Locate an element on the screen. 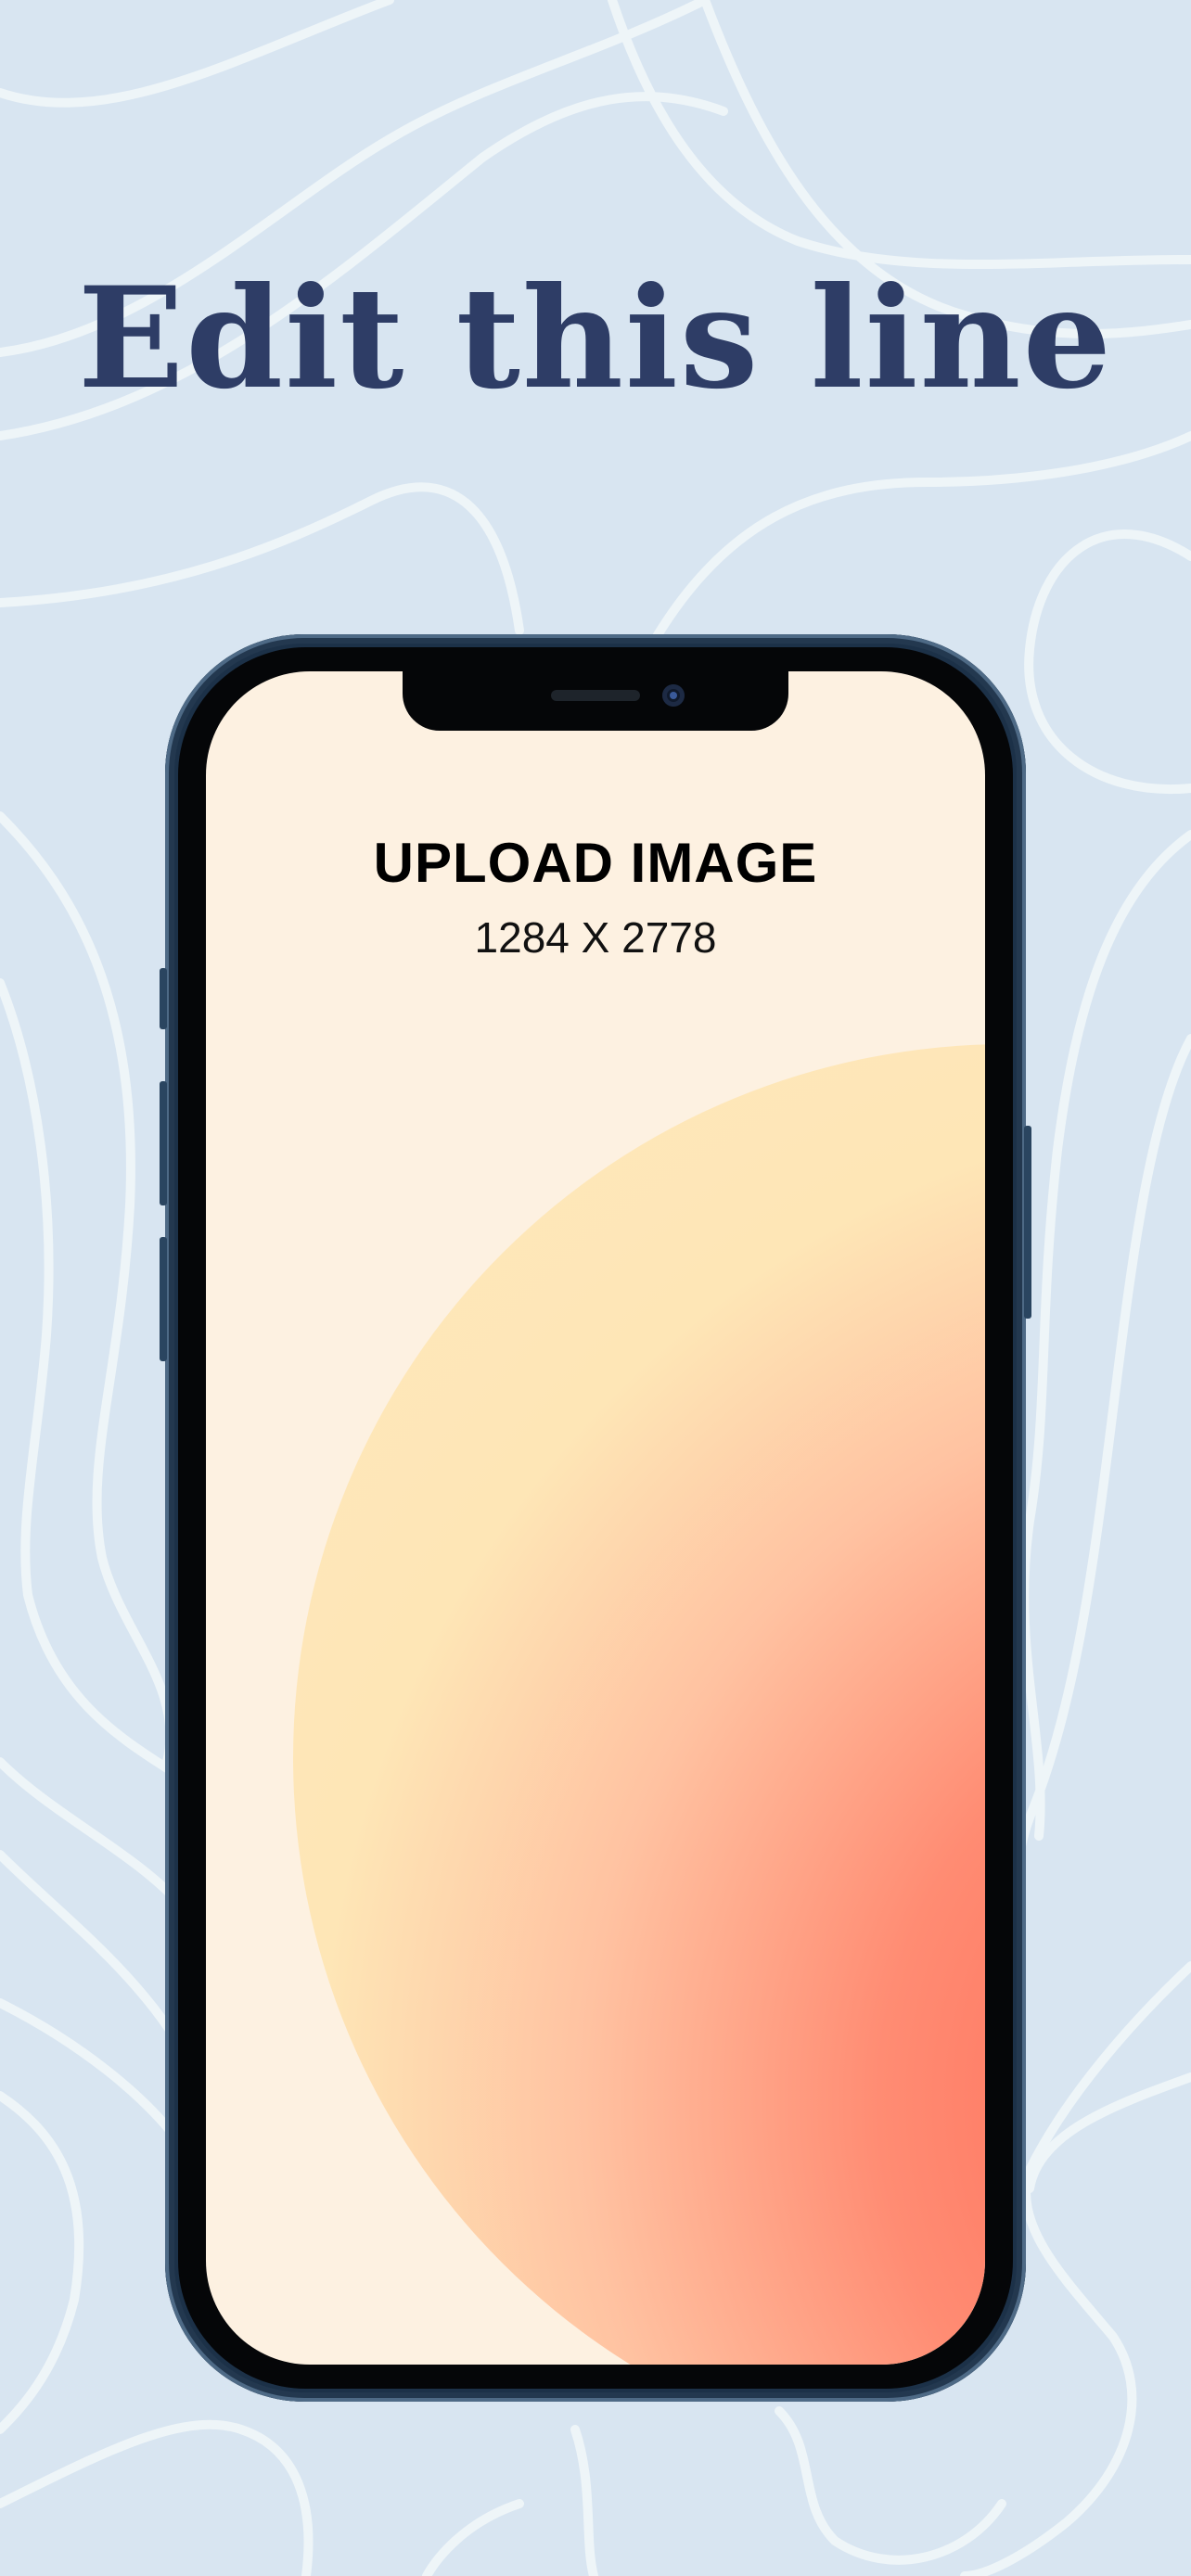  earpiece-speaker-icon is located at coordinates (595, 695).